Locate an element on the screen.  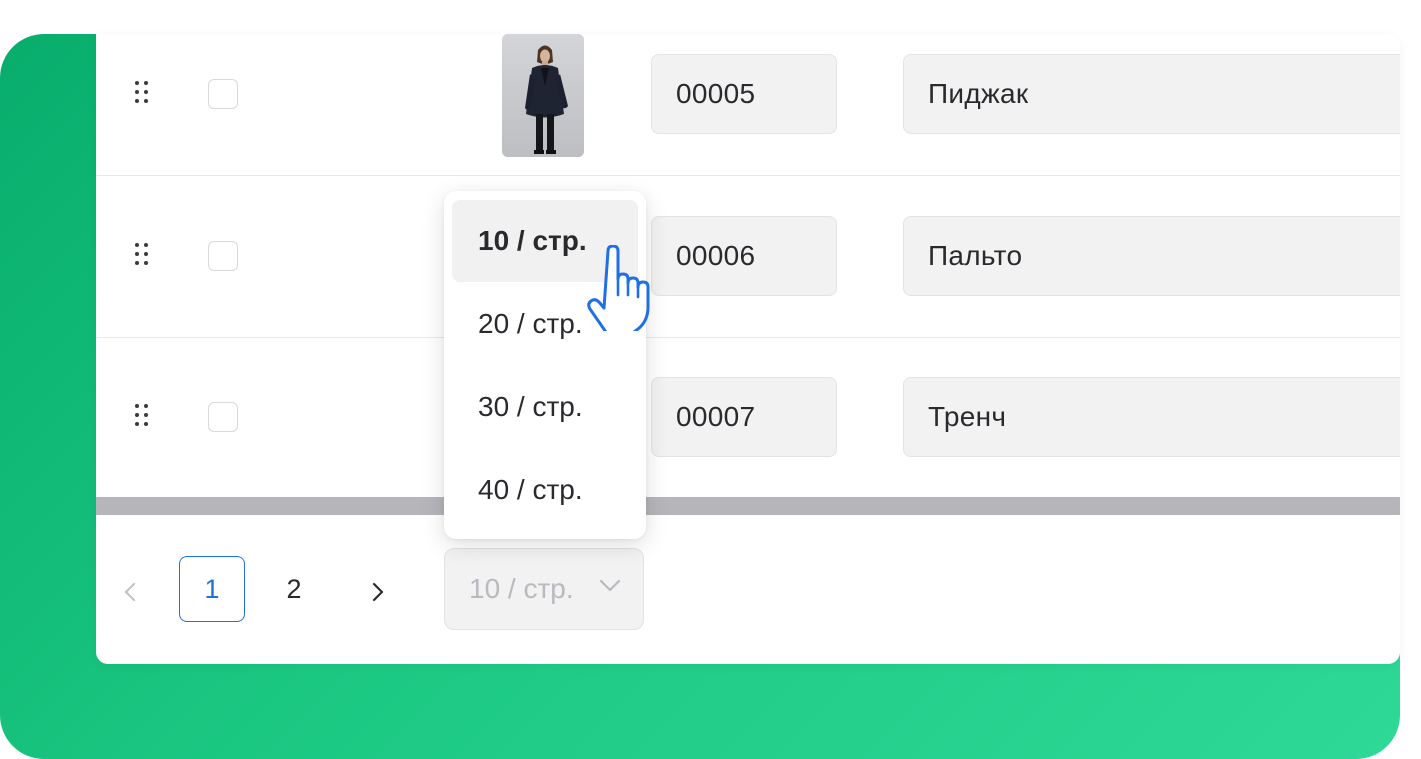
page-size-option-30: 30 / стр. is located at coordinates (545, 407).